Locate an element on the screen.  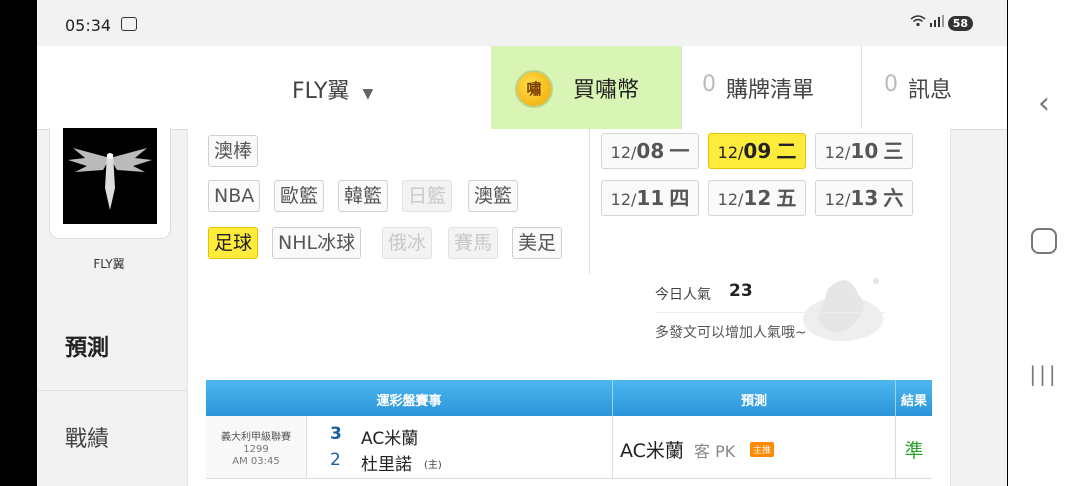
category-aus-basketball: 澳籃 is located at coordinates (493, 196).